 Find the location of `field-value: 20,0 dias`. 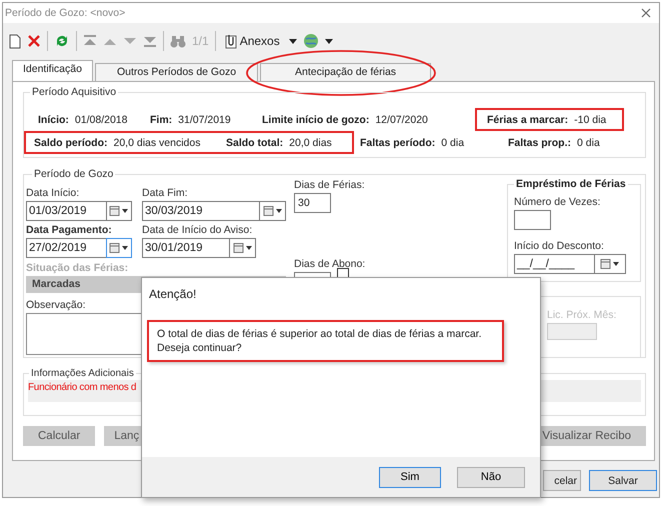

field-value: 20,0 dias is located at coordinates (310, 142).